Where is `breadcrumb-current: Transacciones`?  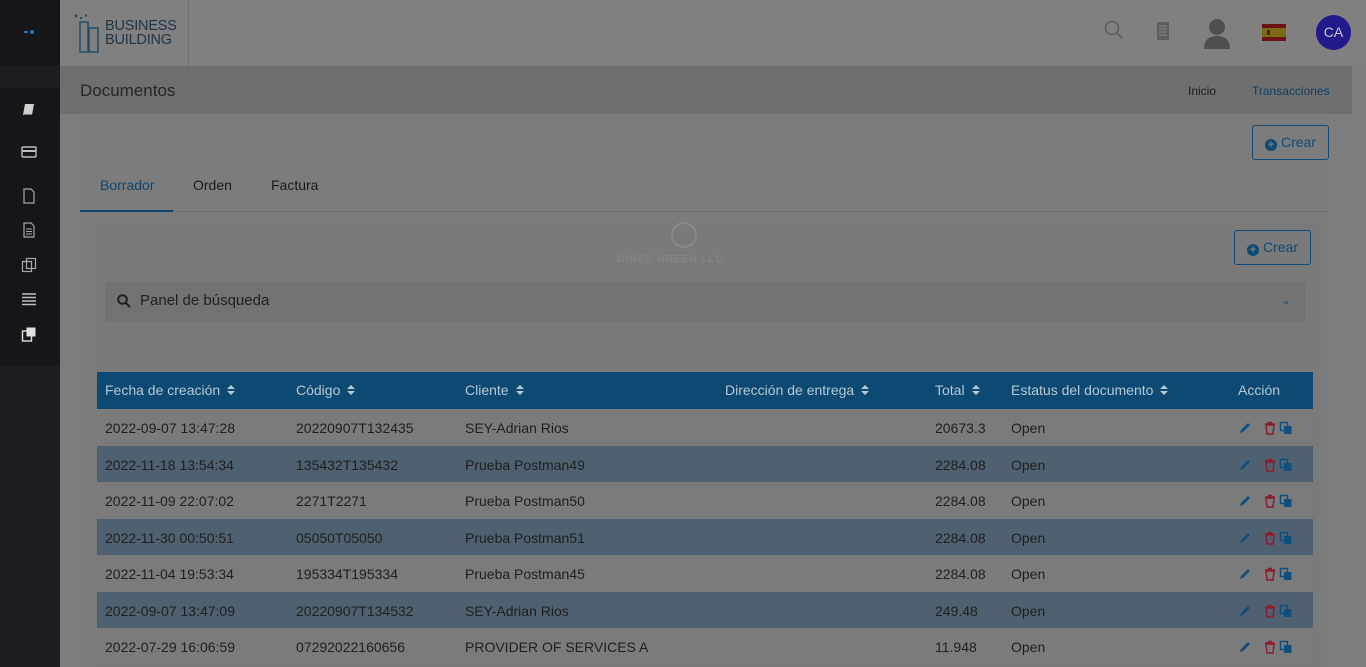 breadcrumb-current: Transacciones is located at coordinates (1291, 91).